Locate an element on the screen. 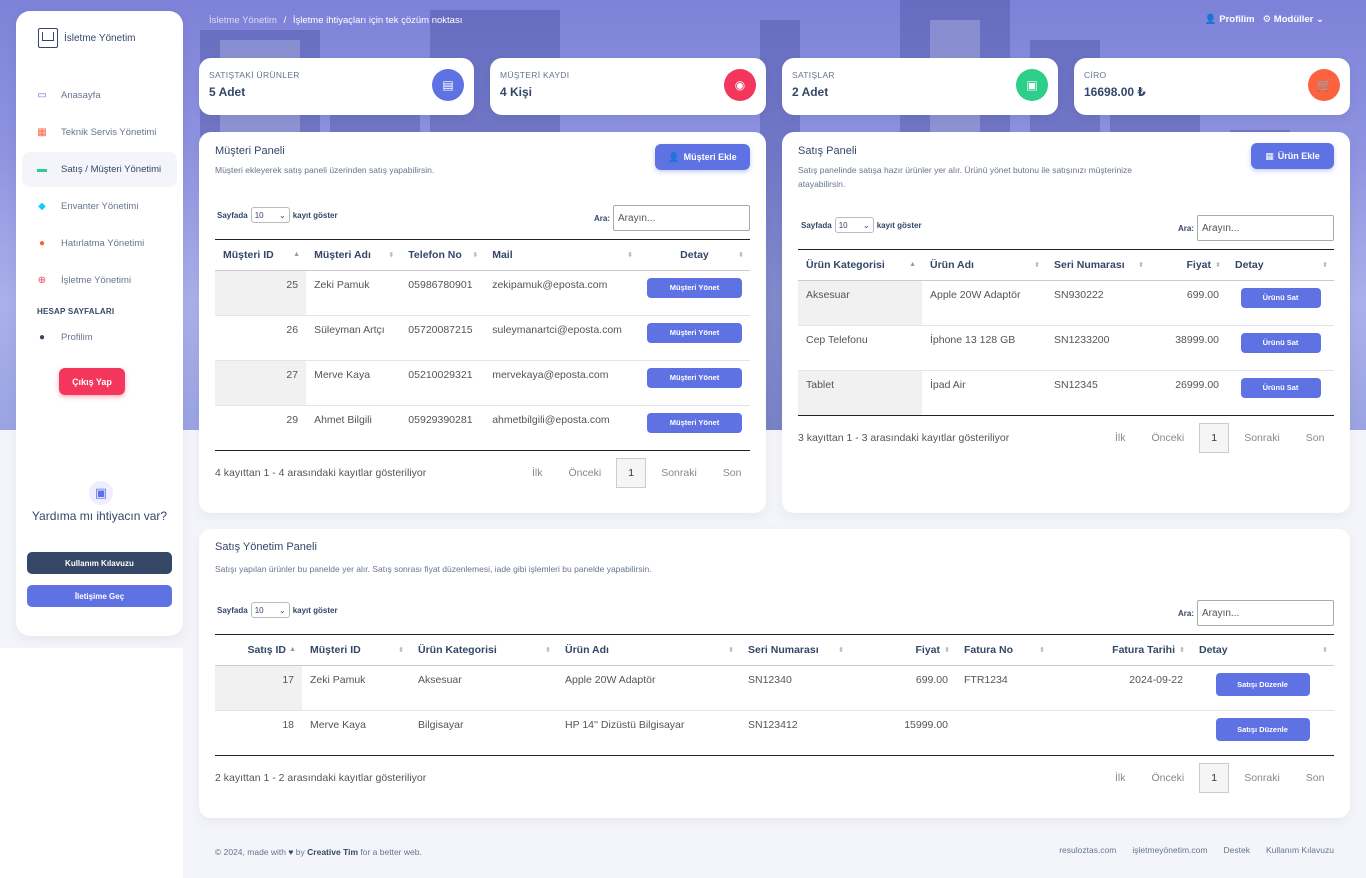 Image resolution: width=1366 pixels, height=878 pixels. sort-icon: ⬍ is located at coordinates (391, 255).